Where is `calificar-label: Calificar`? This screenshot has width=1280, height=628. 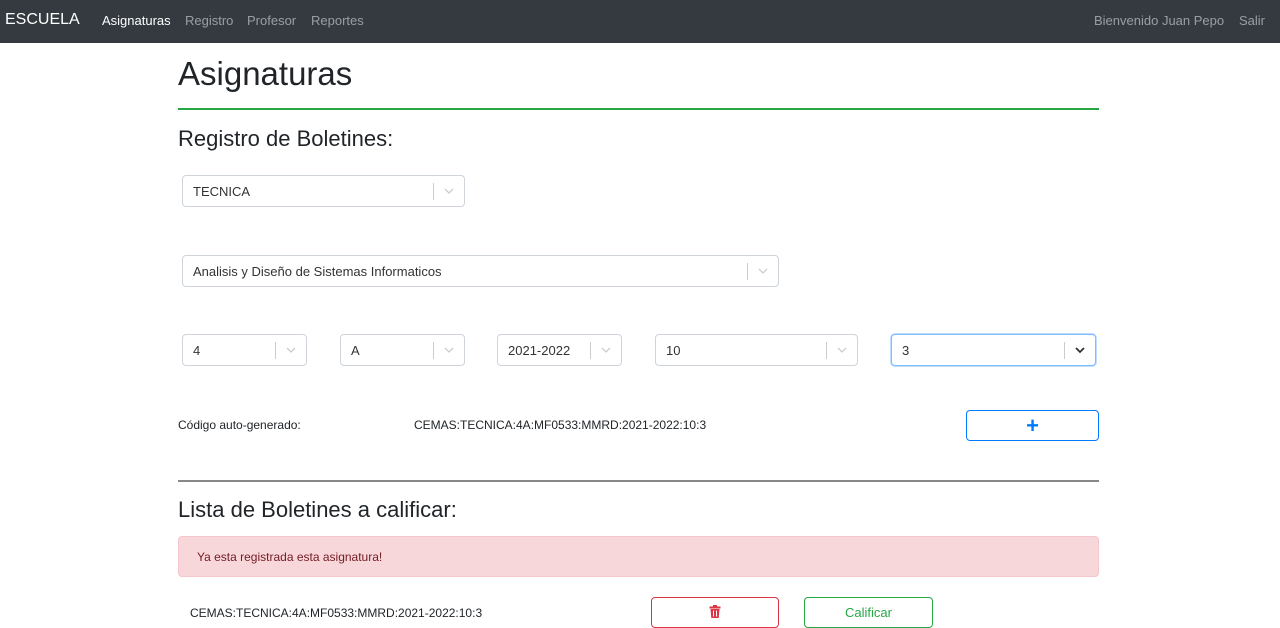 calificar-label: Calificar is located at coordinates (868, 612).